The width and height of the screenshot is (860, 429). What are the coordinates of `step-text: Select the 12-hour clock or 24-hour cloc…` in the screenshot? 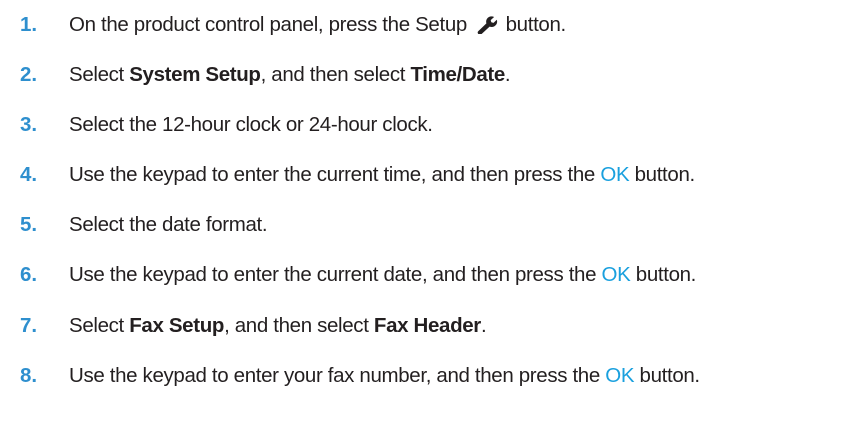 It's located at (251, 125).